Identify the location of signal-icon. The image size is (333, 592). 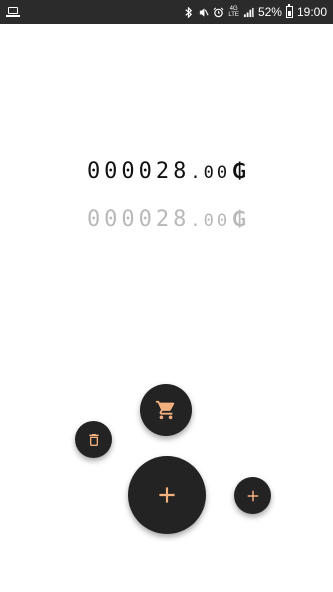
(248, 12).